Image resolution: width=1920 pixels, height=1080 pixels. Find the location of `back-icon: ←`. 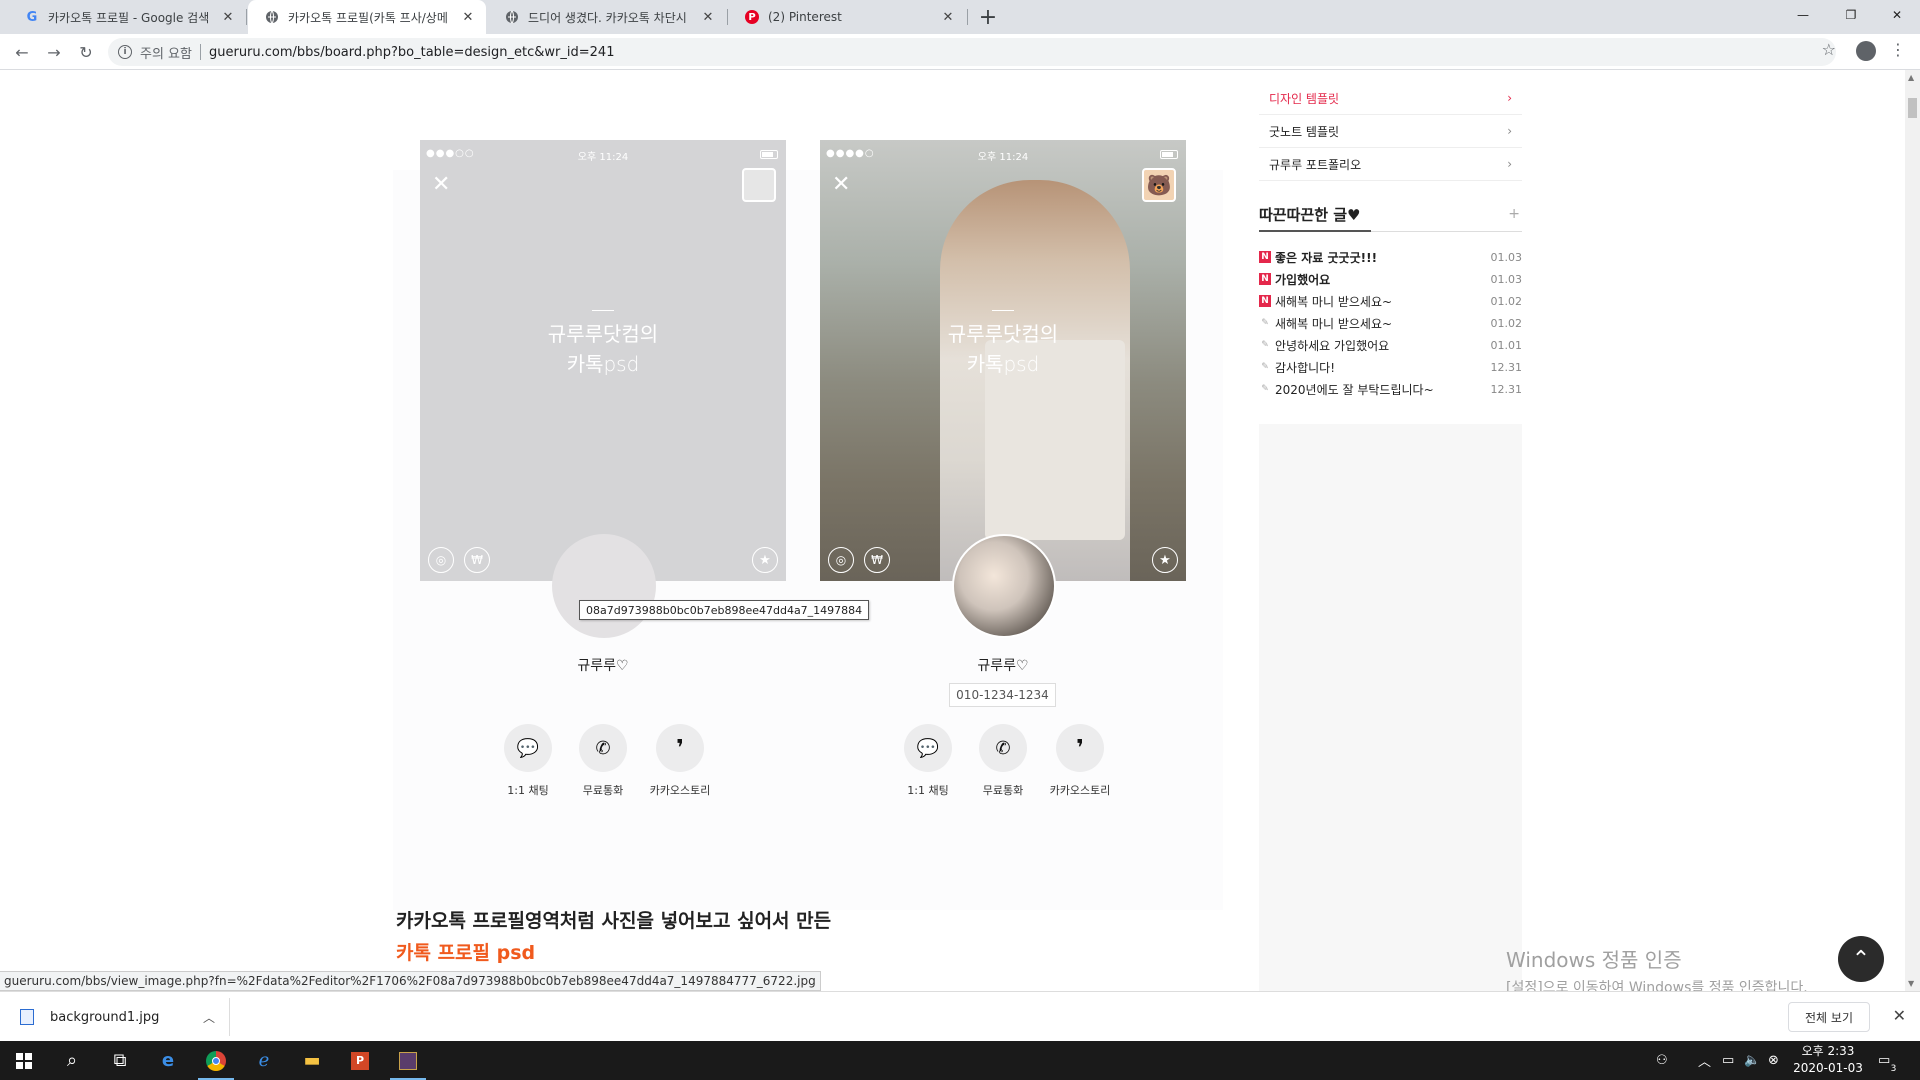

back-icon: ← is located at coordinates (22, 52).